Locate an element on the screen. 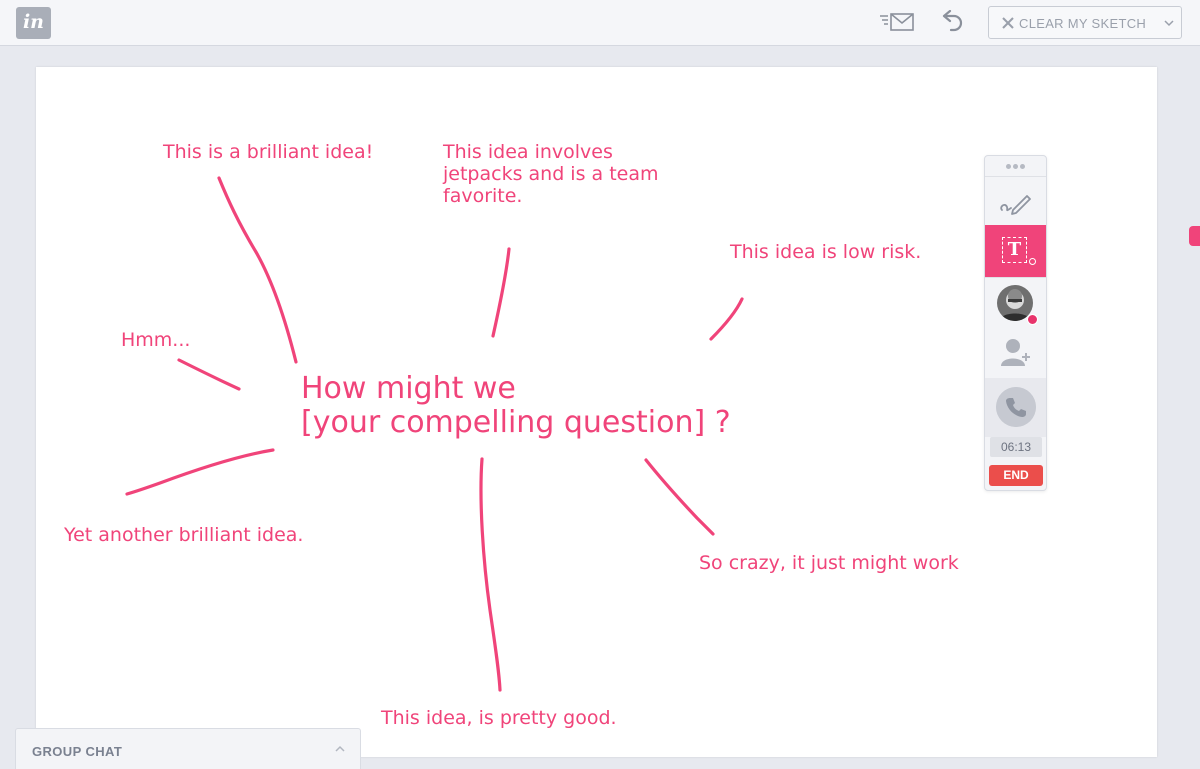 This screenshot has height=769, width=1200. end-call-button: END is located at coordinates (1016, 475).